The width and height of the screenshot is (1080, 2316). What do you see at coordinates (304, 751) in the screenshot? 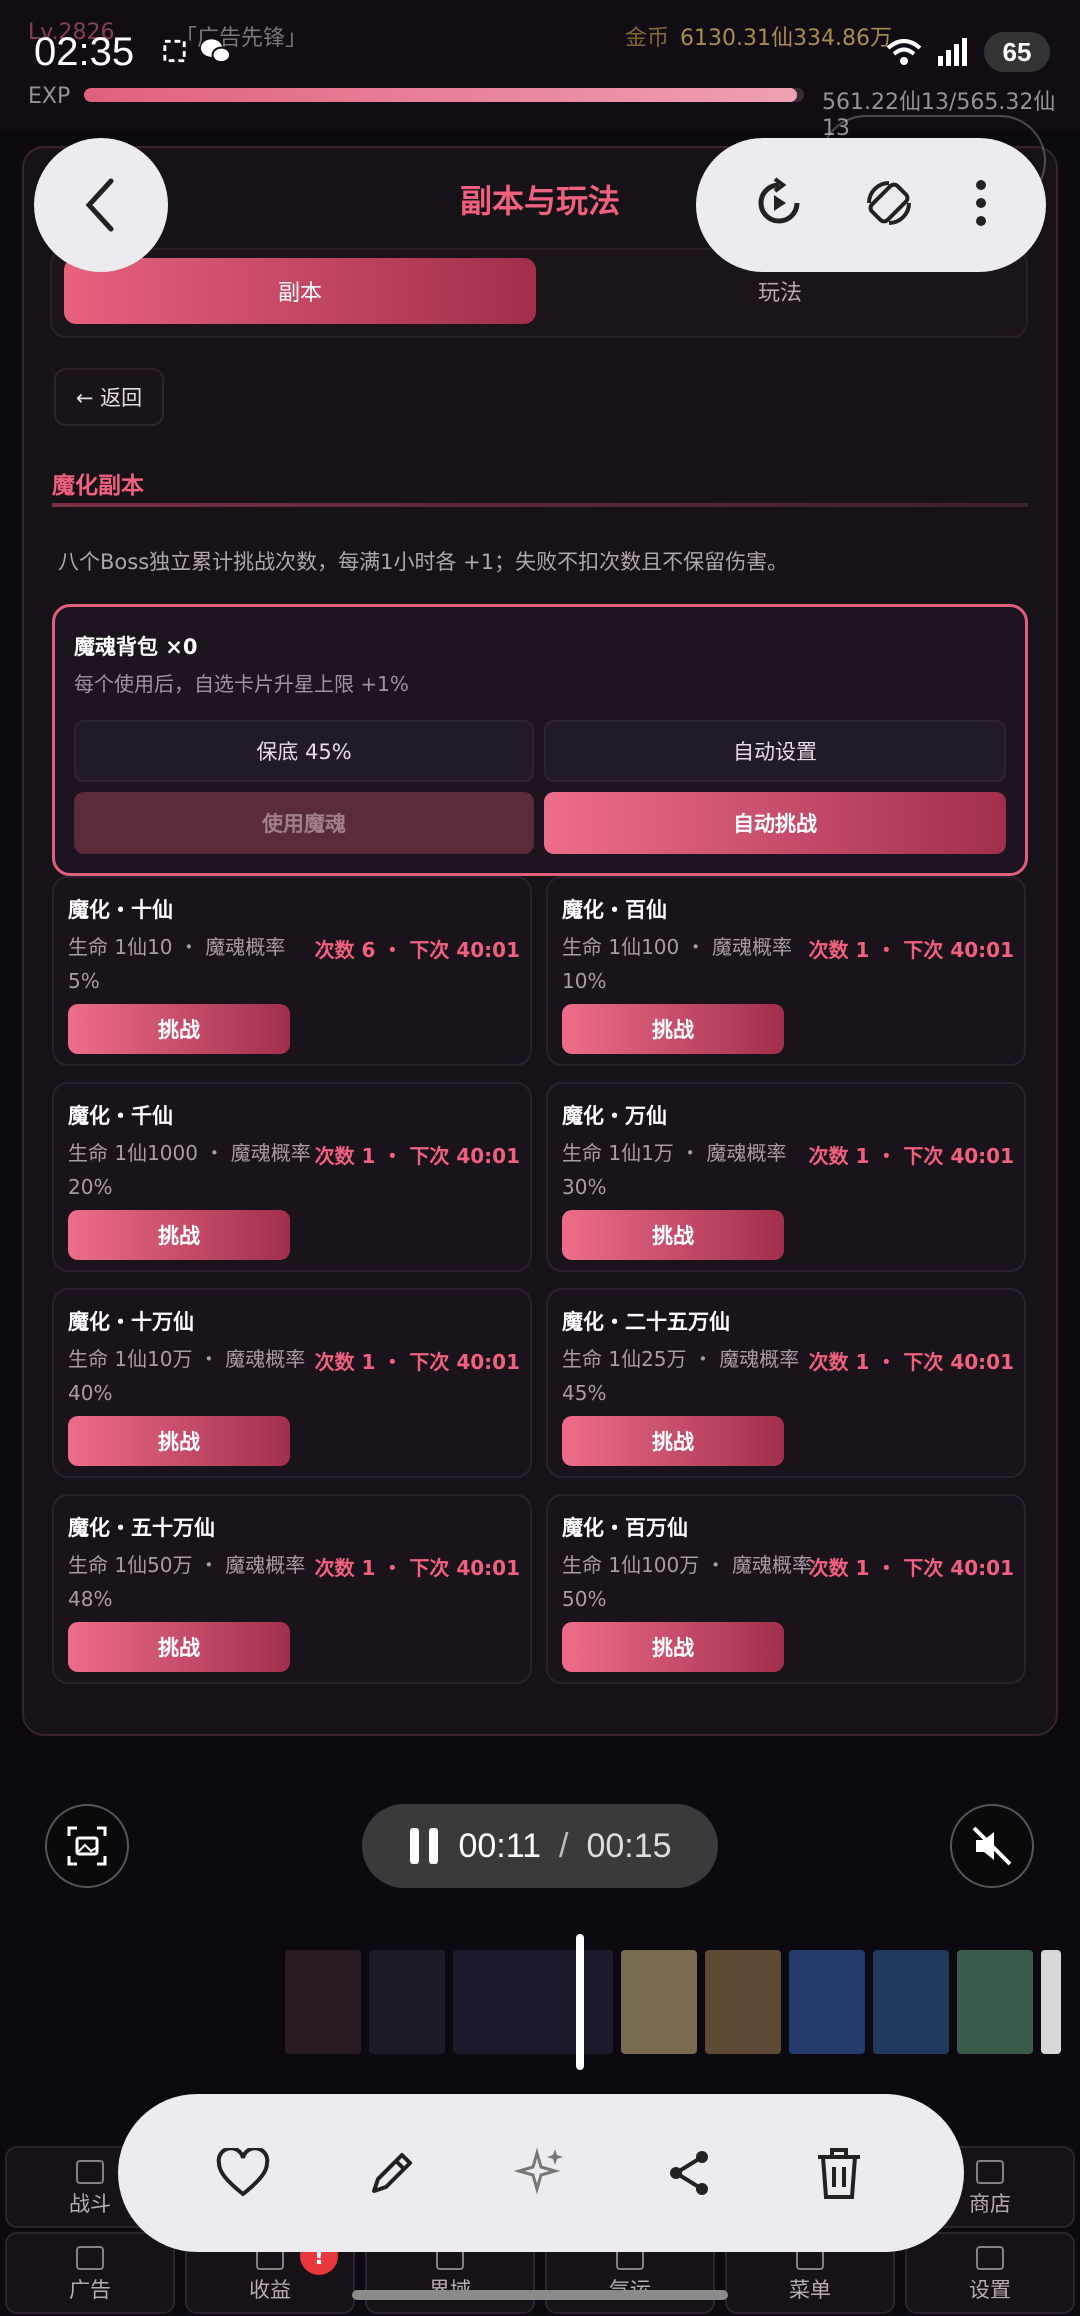
I see `guarantee-button: 保底 45%` at bounding box center [304, 751].